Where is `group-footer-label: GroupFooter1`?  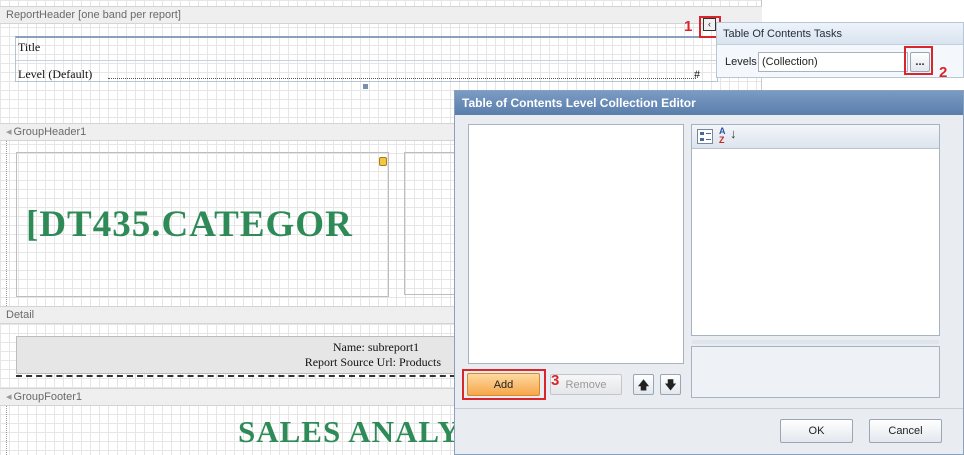 group-footer-label: GroupFooter1 is located at coordinates (48, 397).